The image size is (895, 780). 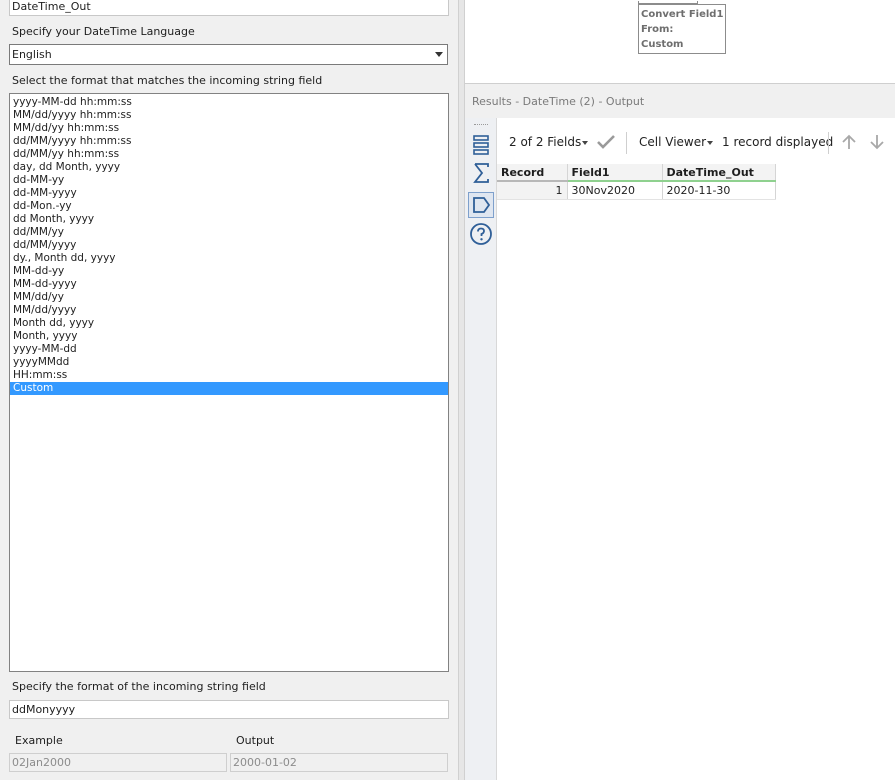 What do you see at coordinates (532, 173) in the screenshot?
I see `column-header-record: Record` at bounding box center [532, 173].